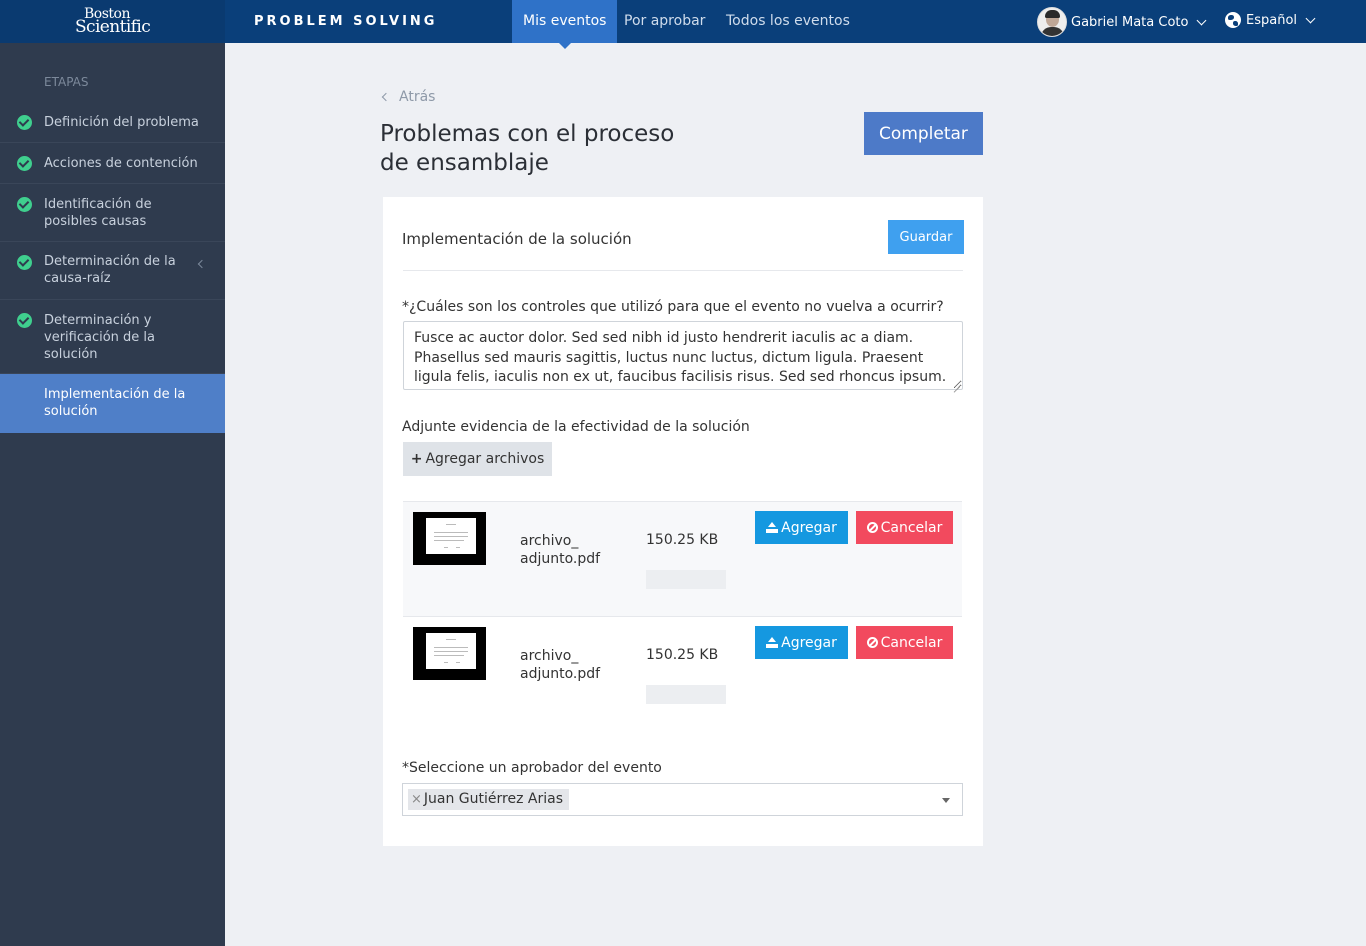 The height and width of the screenshot is (946, 1366). I want to click on approver-select: × Juan Gutiérrez Arias, so click(682, 799).